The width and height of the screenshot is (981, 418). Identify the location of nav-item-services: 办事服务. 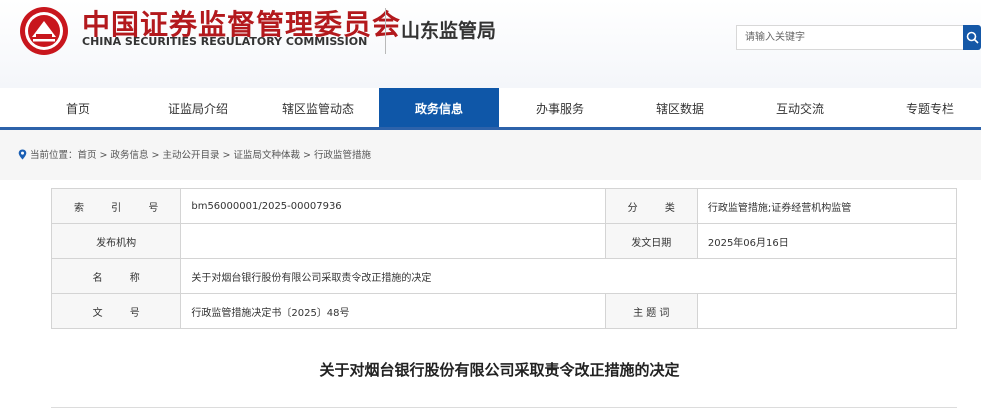
(560, 109).